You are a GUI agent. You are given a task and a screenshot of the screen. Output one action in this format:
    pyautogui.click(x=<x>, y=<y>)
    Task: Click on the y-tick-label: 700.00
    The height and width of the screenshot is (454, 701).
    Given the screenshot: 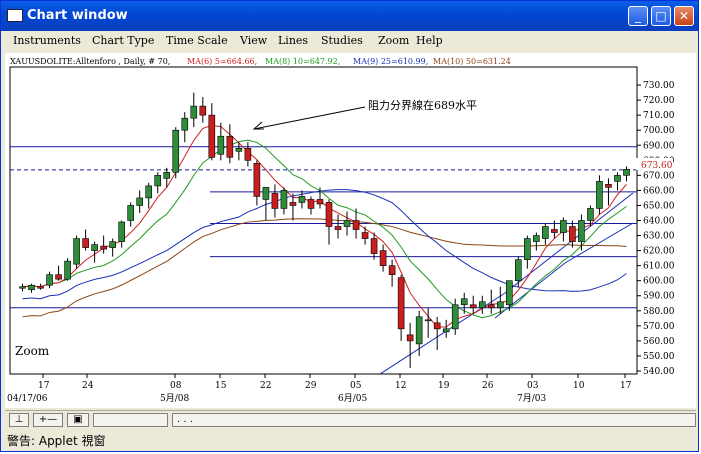 What is the action you would take?
    pyautogui.click(x=659, y=131)
    